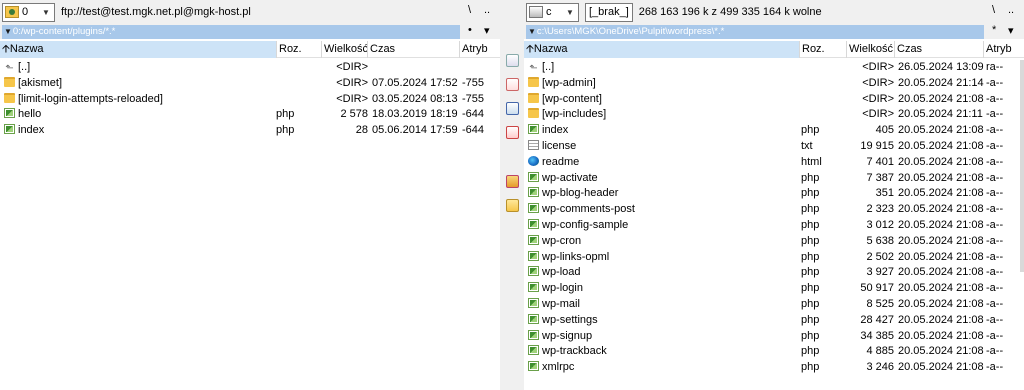 This screenshot has width=1024, height=390. Describe the element at coordinates (512, 84) in the screenshot. I see `file-properties-icon` at that location.